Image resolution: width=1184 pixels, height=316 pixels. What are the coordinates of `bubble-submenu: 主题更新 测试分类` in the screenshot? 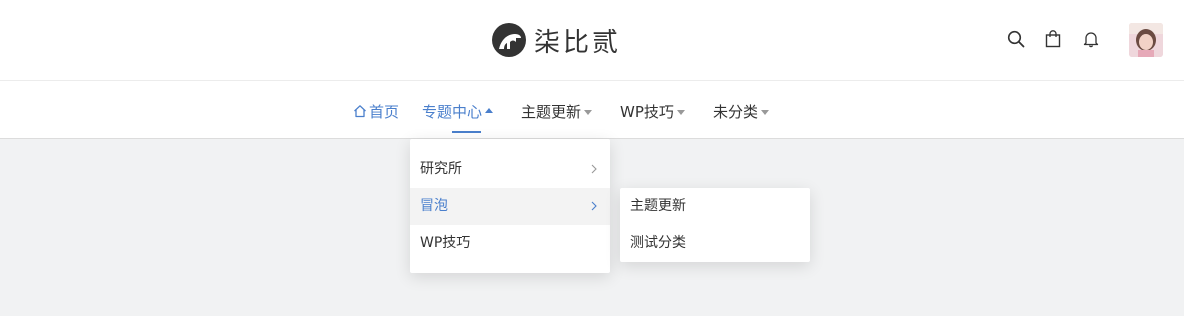 It's located at (715, 225).